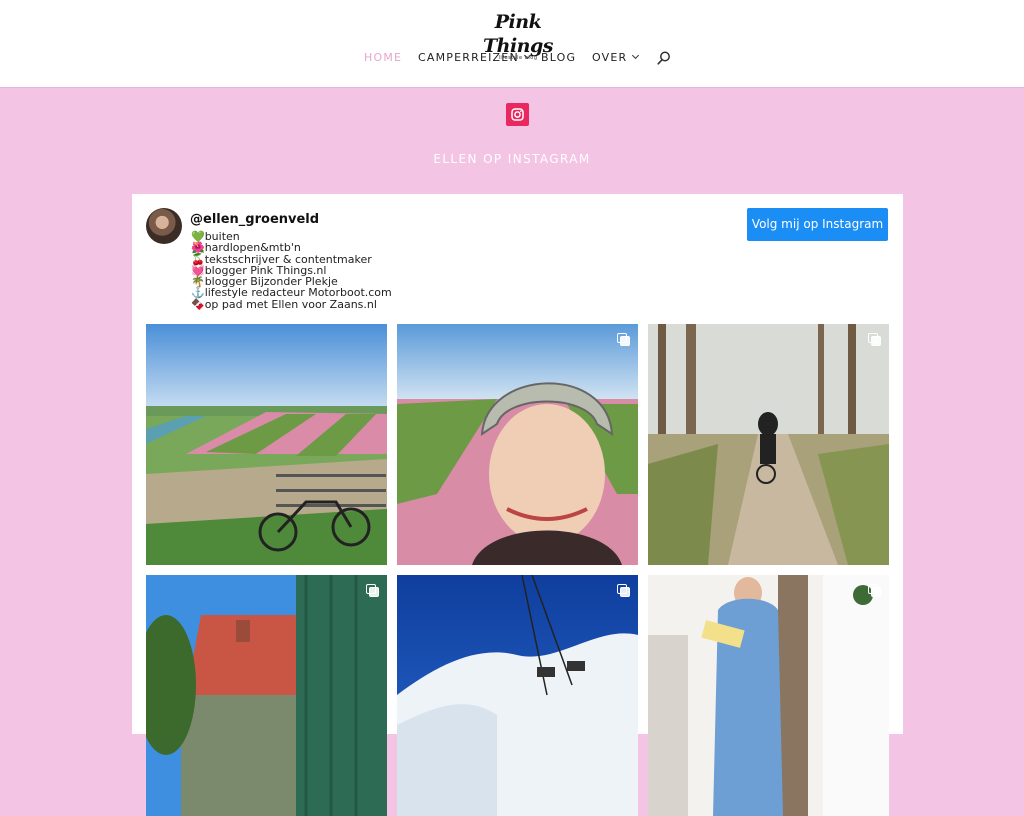 The image size is (1024, 816). What do you see at coordinates (254, 220) in the screenshot?
I see `profile-handle: @ellen_groenveld` at bounding box center [254, 220].